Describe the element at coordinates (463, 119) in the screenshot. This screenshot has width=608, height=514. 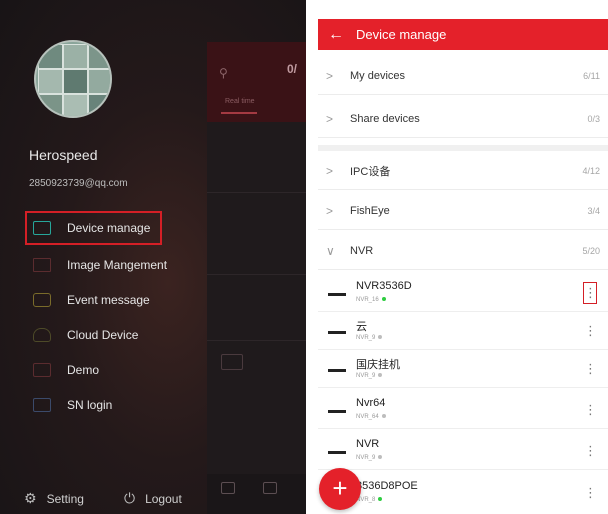
I see `group-share-devices: > Share devices 0/3` at that location.